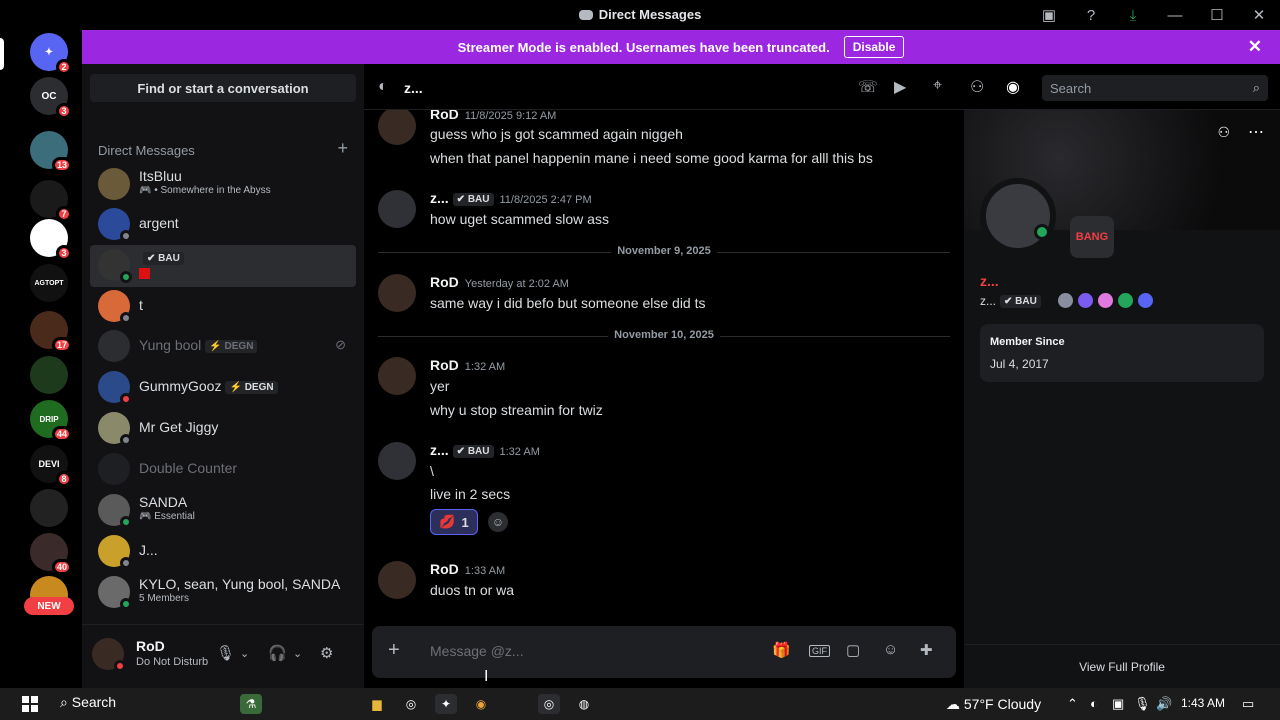 Image resolution: width=1280 pixels, height=720 pixels. I want to click on new-badge: NEW, so click(49, 606).